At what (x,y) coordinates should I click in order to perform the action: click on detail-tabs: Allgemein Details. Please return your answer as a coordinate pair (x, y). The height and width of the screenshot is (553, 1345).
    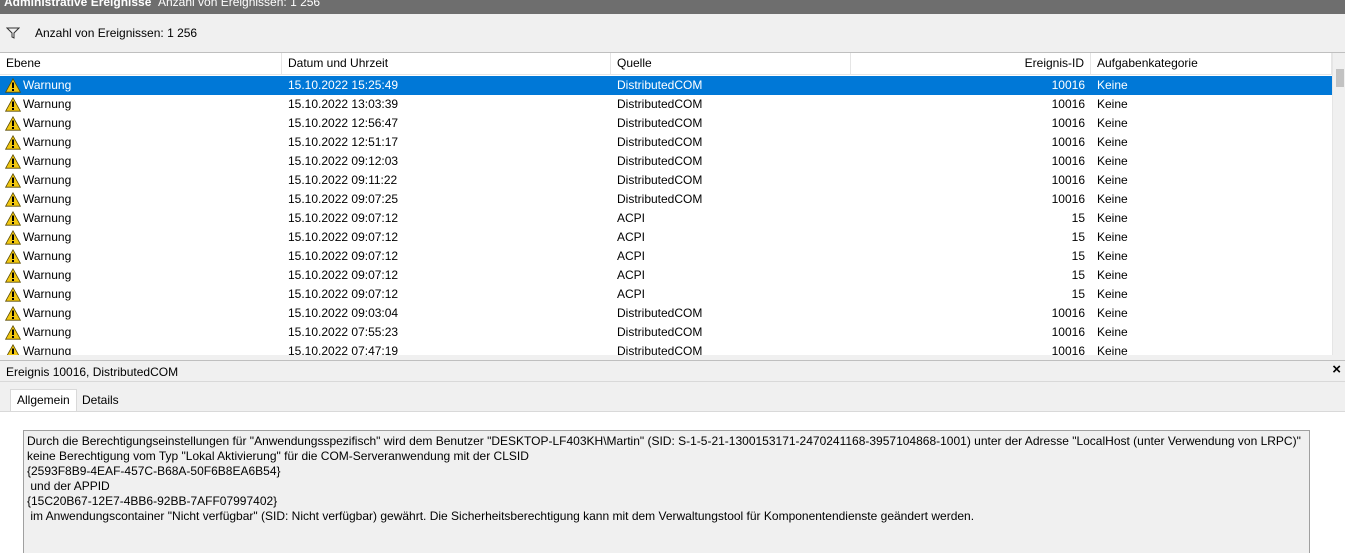
    Looking at the image, I should click on (672, 397).